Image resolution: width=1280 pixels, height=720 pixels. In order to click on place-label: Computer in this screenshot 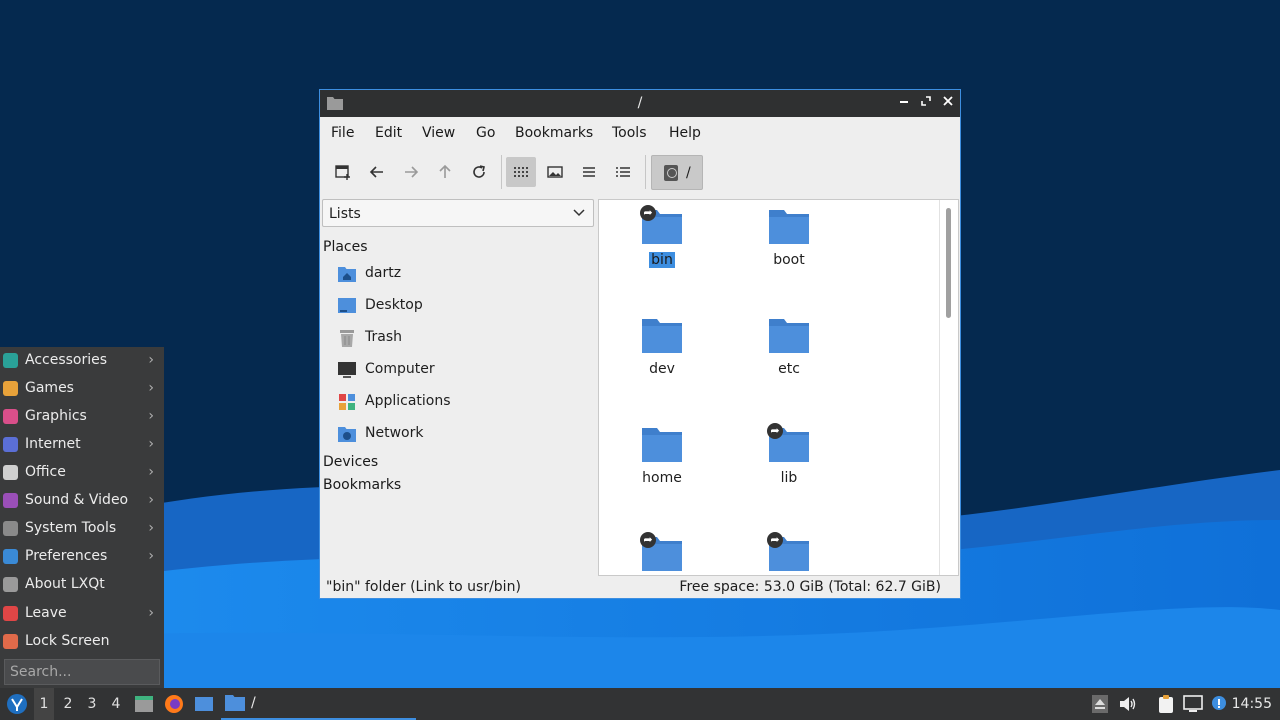, I will do `click(400, 369)`.